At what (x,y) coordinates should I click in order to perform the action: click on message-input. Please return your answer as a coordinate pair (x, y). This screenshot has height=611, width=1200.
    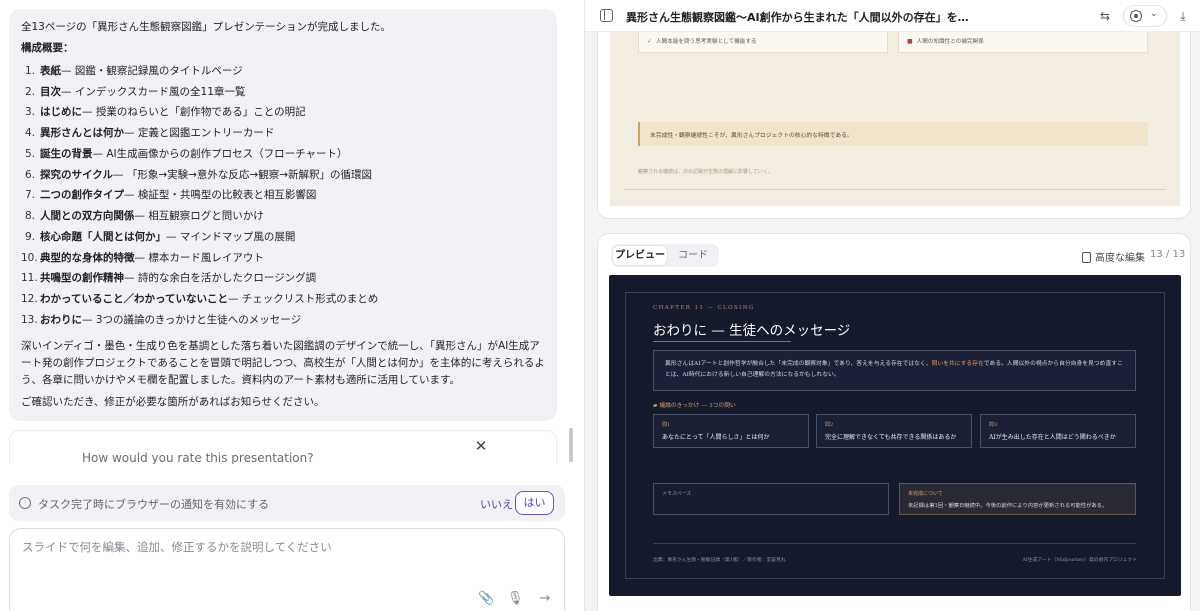
    Looking at the image, I should click on (282, 559).